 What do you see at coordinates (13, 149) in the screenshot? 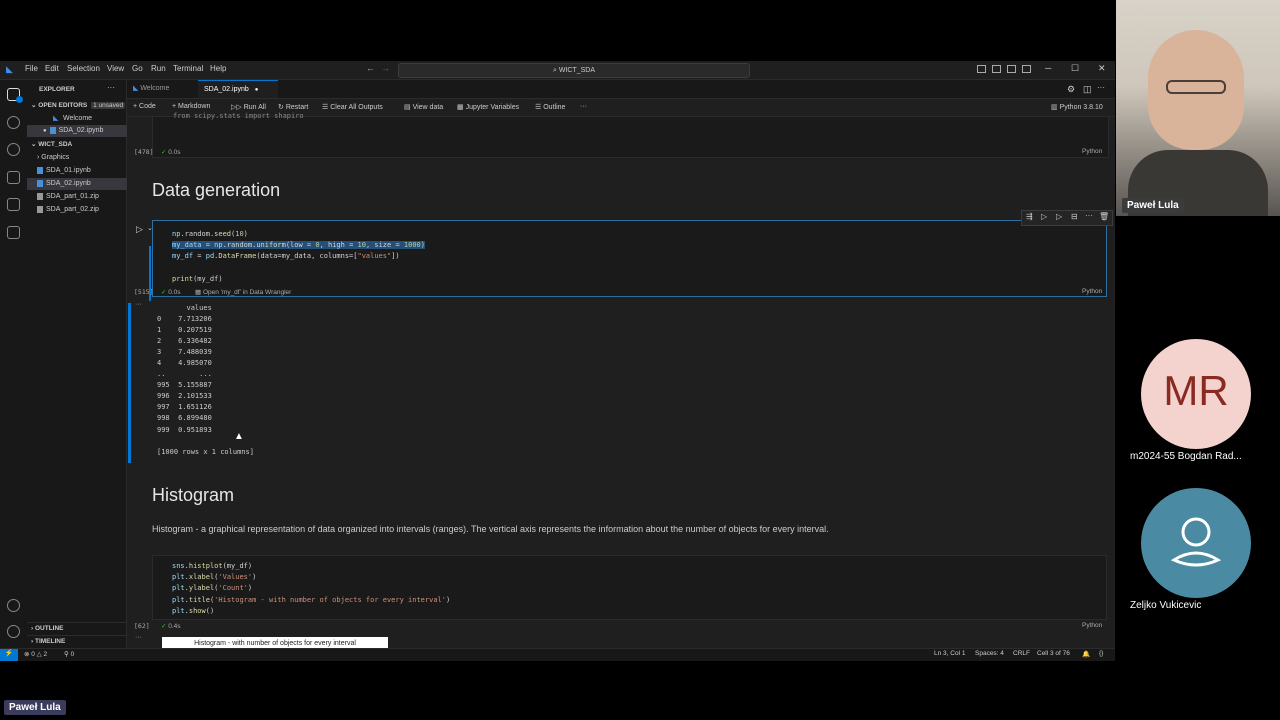
I see `source-control-icon` at bounding box center [13, 149].